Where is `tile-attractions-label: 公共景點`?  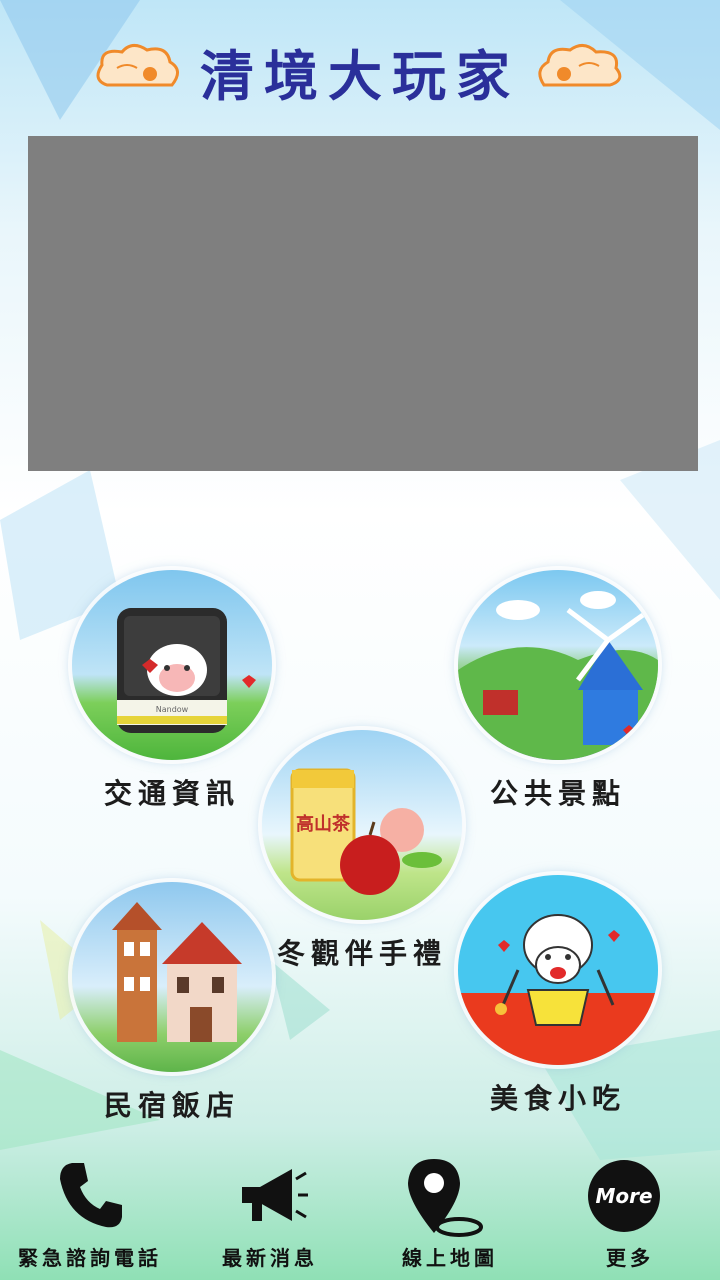 tile-attractions-label: 公共景點 is located at coordinates (557, 793).